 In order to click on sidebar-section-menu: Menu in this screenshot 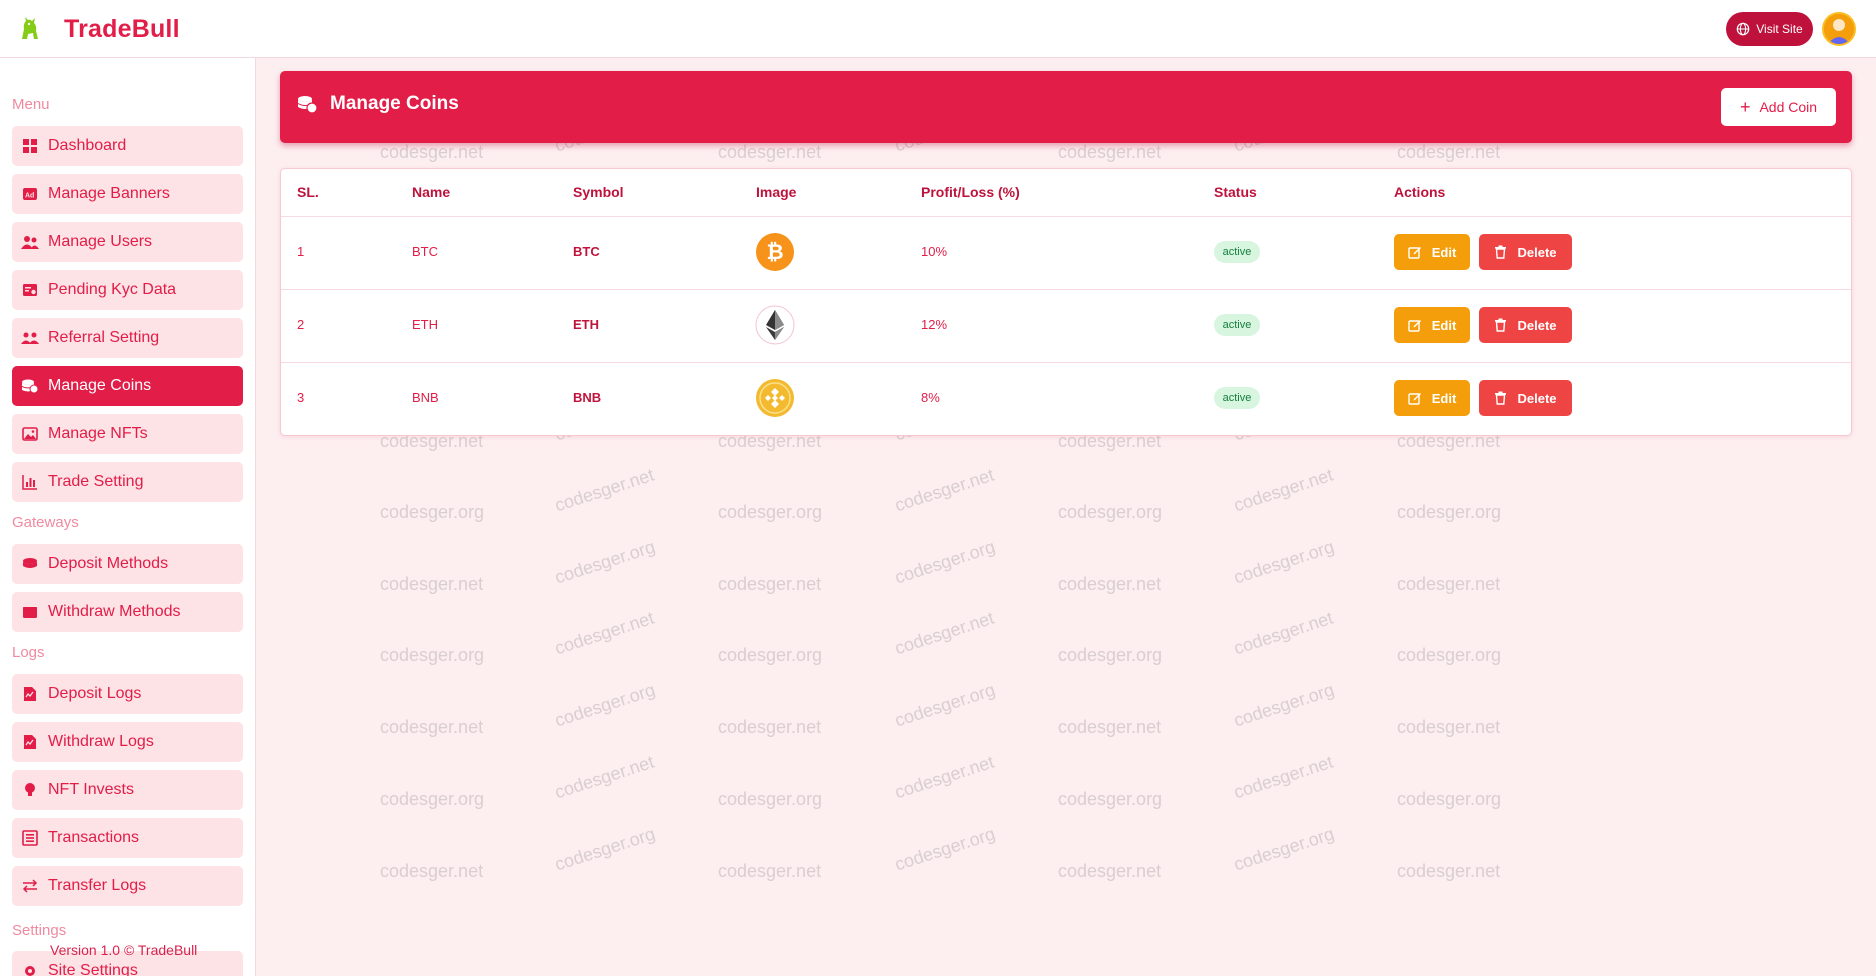, I will do `click(31, 104)`.